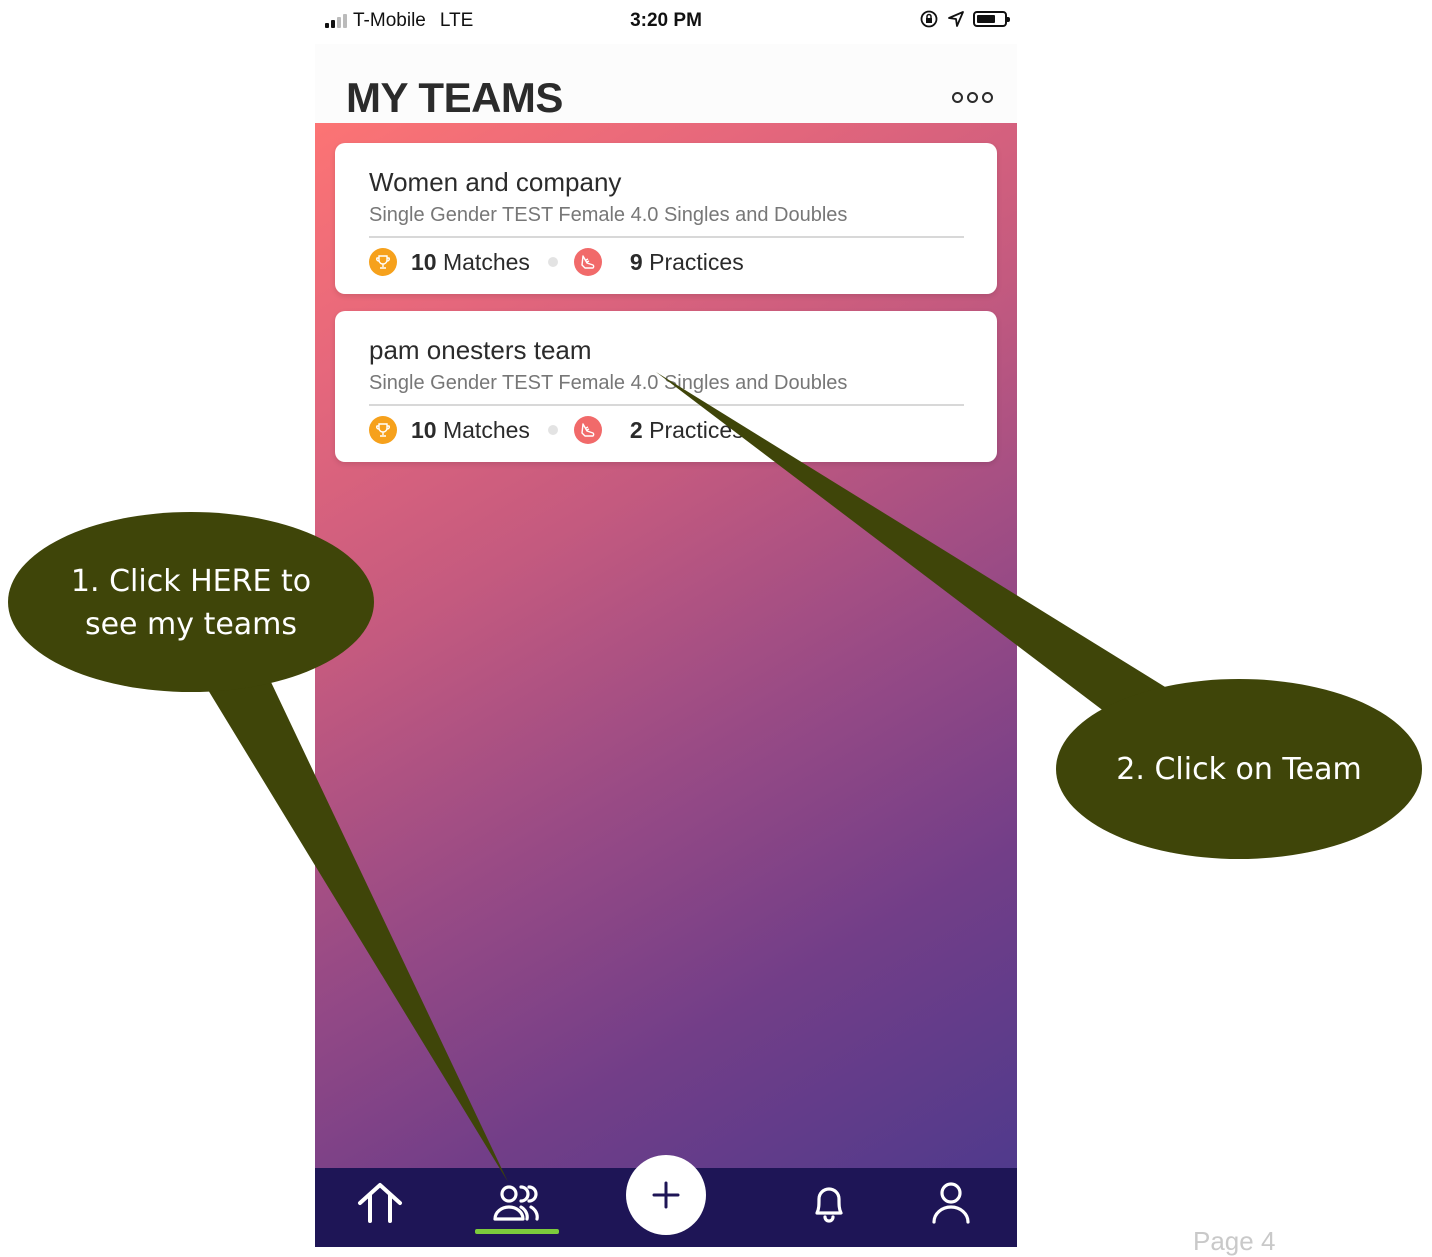 This screenshot has width=1432, height=1257. I want to click on page-number: Page 4, so click(1234, 1241).